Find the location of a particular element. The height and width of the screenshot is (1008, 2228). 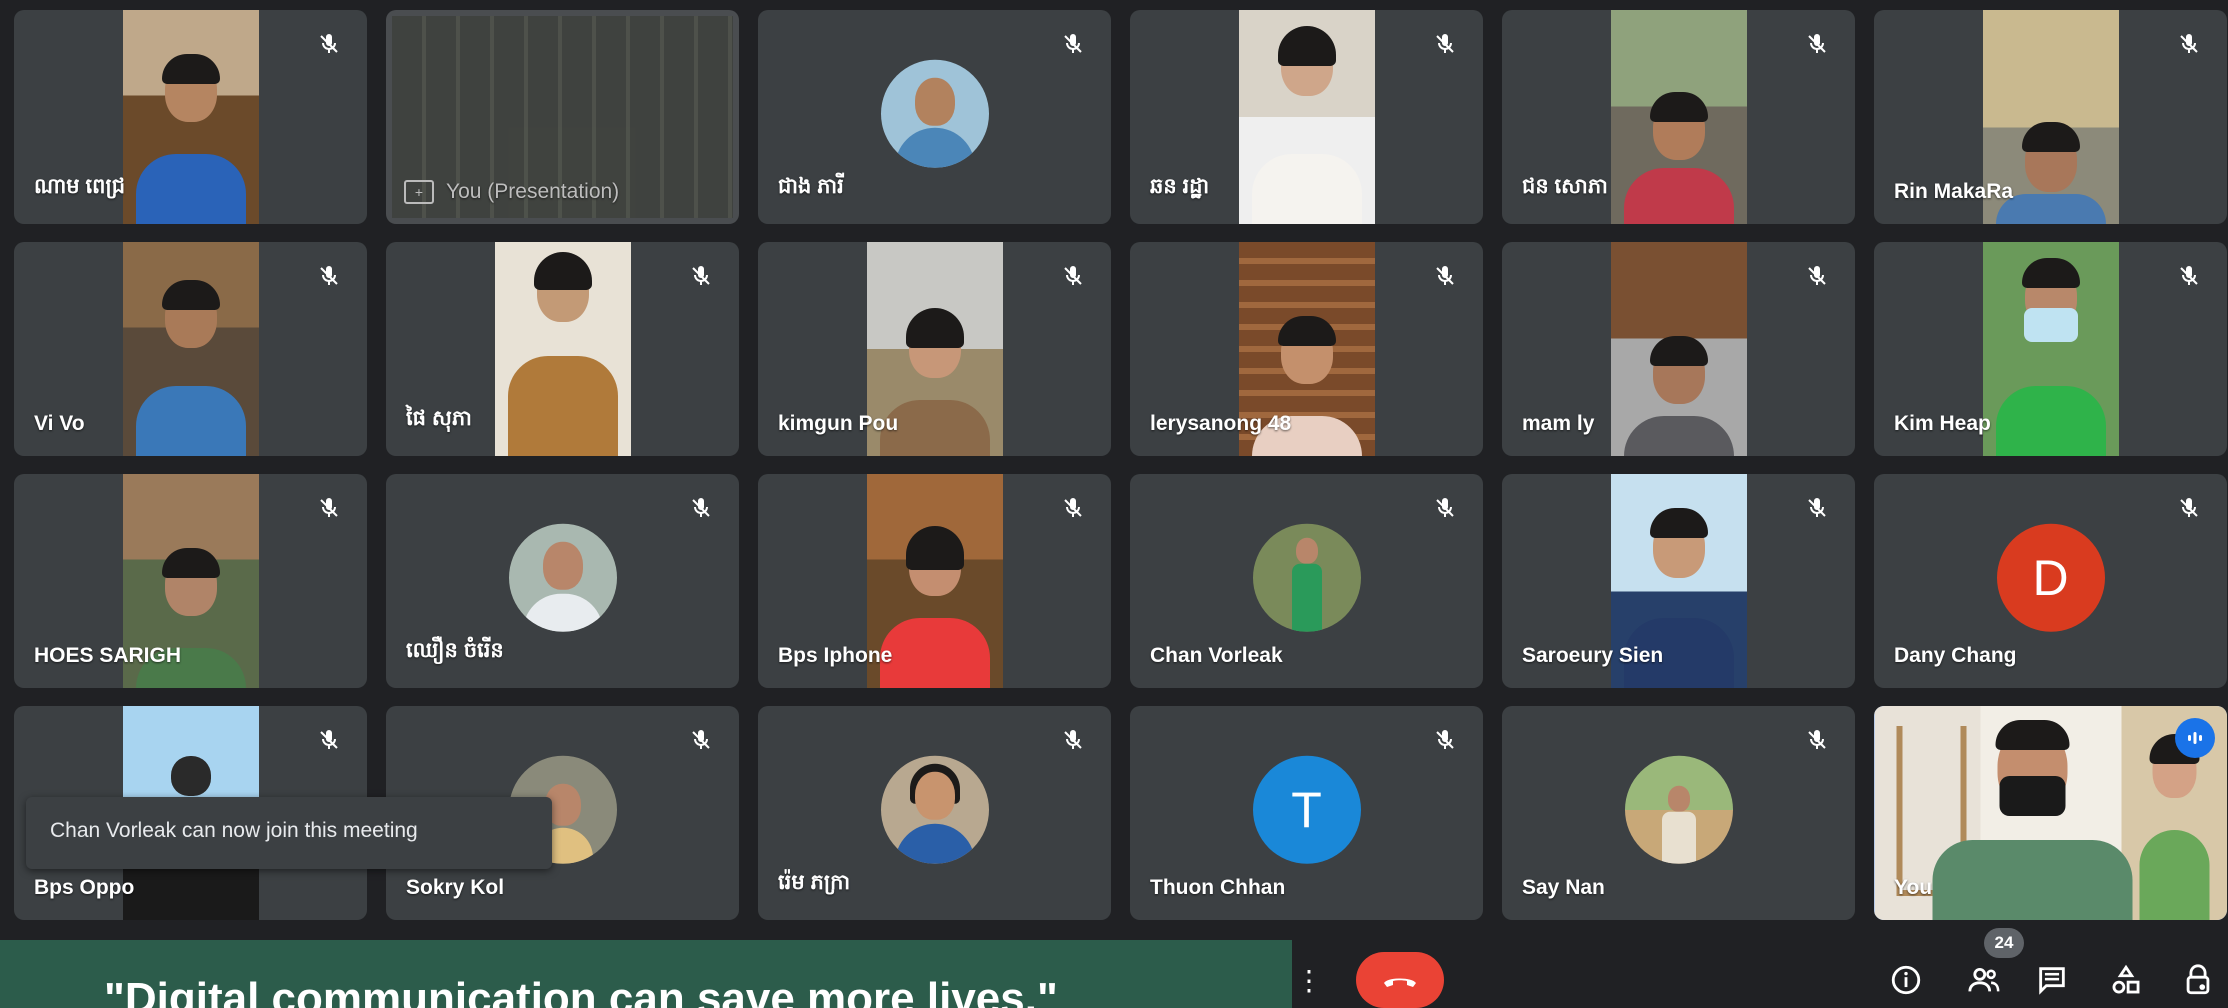

more-options-icon: ⋮ is located at coordinates (1309, 980).